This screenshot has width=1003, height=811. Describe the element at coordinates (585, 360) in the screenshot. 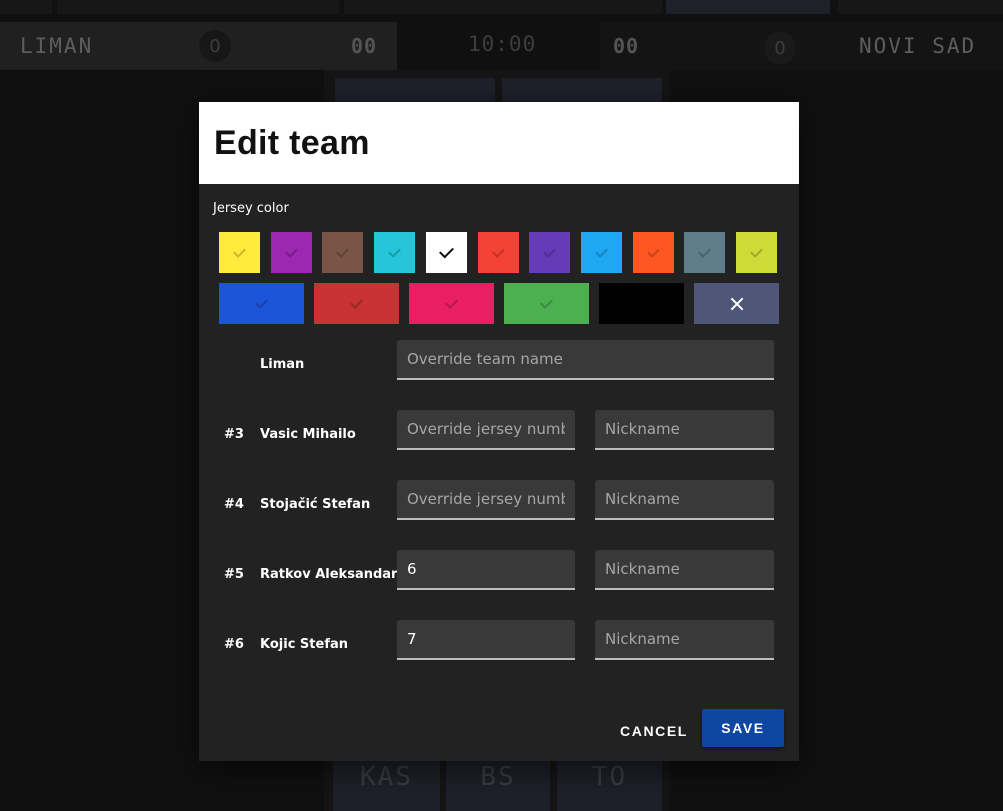

I see `team-name-override-input` at that location.